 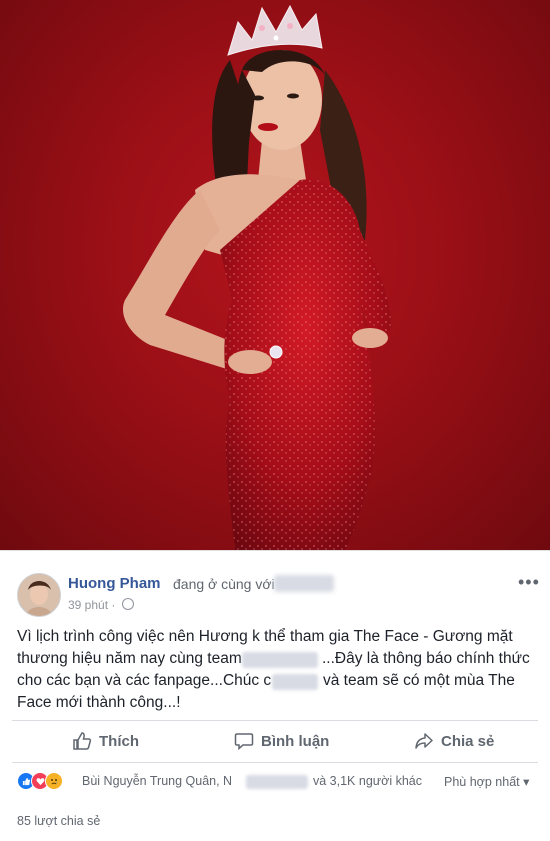 I want to click on more-icon: •••, so click(x=529, y=582).